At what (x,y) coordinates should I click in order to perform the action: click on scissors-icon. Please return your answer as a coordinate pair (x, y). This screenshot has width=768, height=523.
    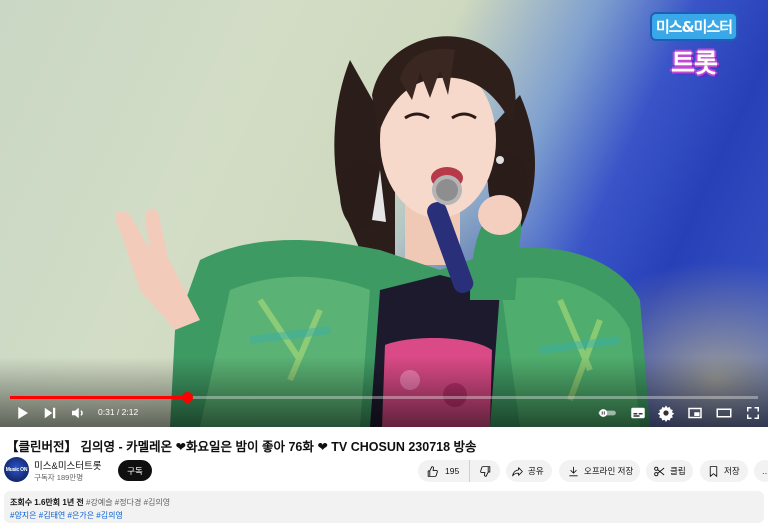
    Looking at the image, I should click on (659, 471).